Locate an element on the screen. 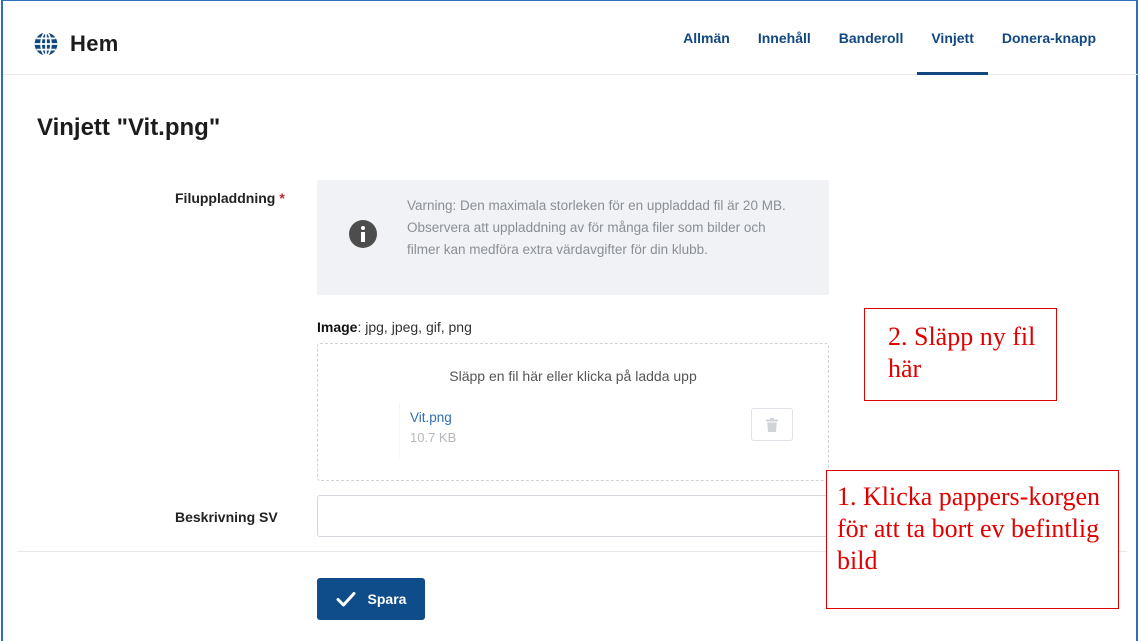  page-title: Vinjett "Vit.png" is located at coordinates (129, 127).